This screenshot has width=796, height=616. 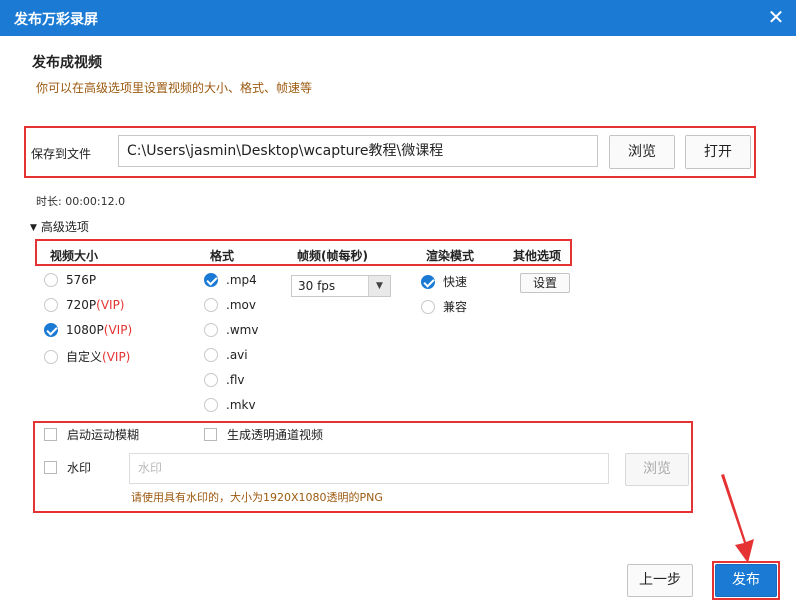 I want to click on publish-button: 发布, so click(x=746, y=580).